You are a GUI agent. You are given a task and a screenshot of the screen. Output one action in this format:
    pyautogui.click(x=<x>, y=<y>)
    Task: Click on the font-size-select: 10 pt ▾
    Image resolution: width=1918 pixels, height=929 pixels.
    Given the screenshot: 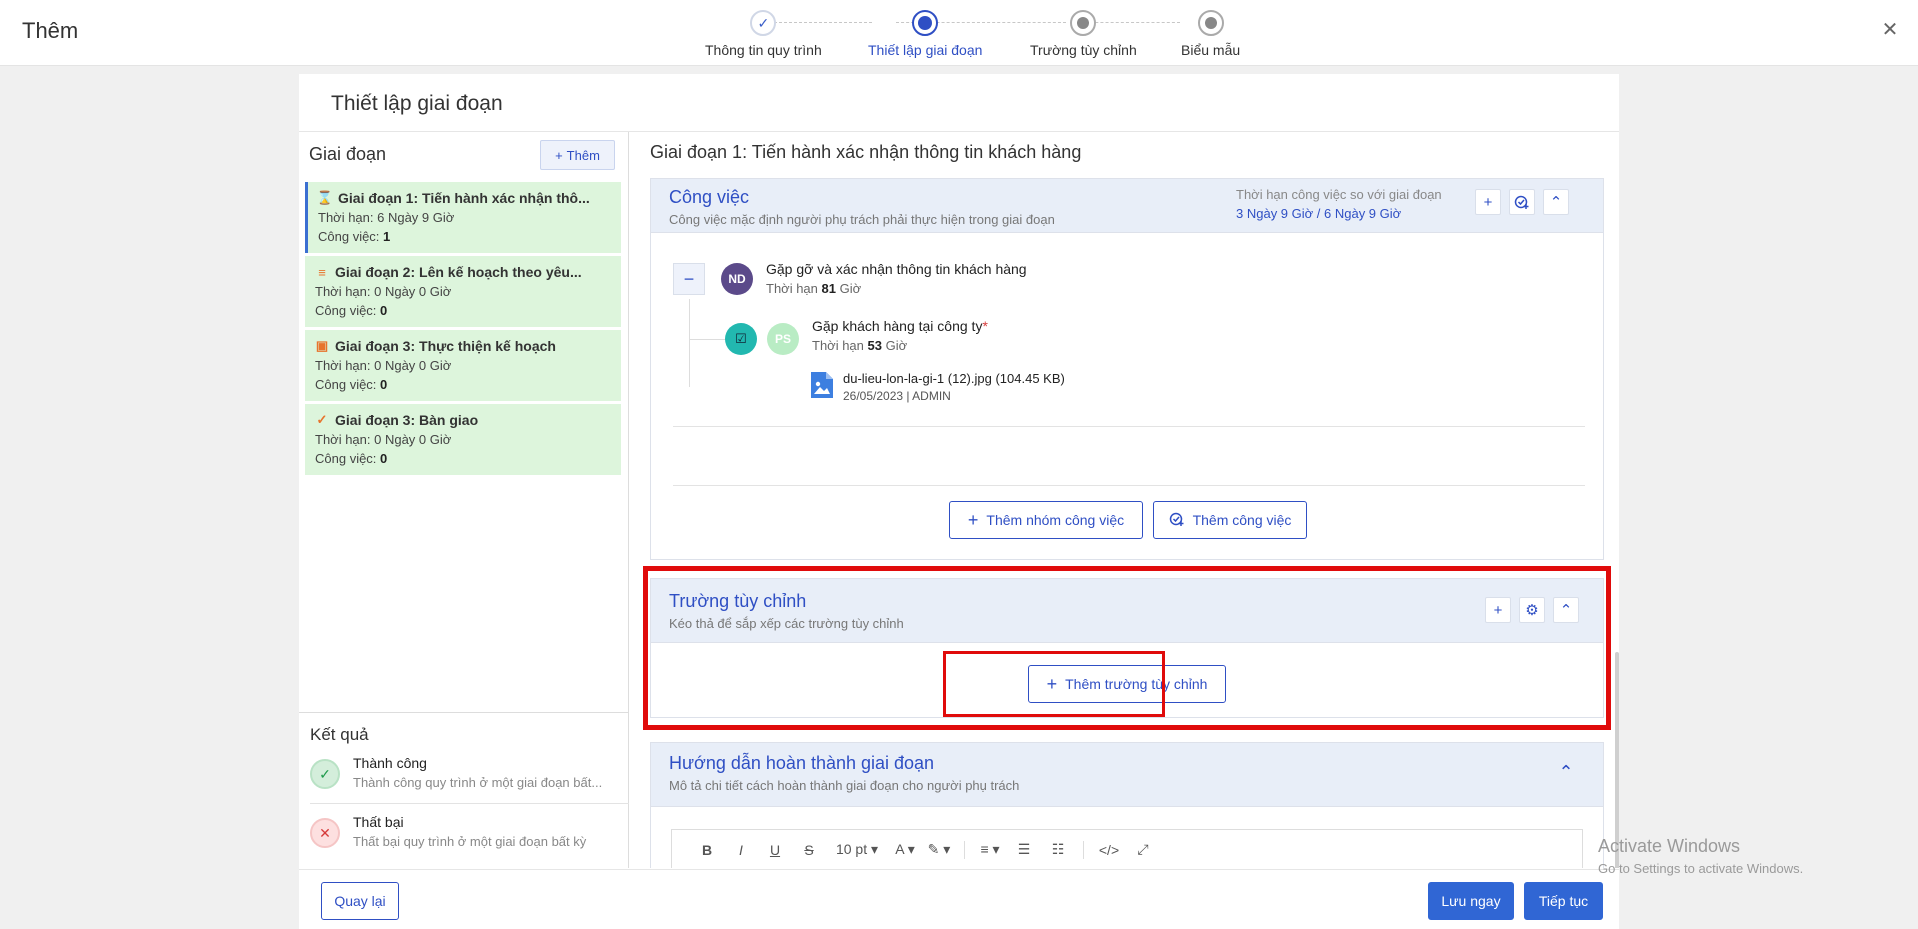 What is the action you would take?
    pyautogui.click(x=857, y=849)
    